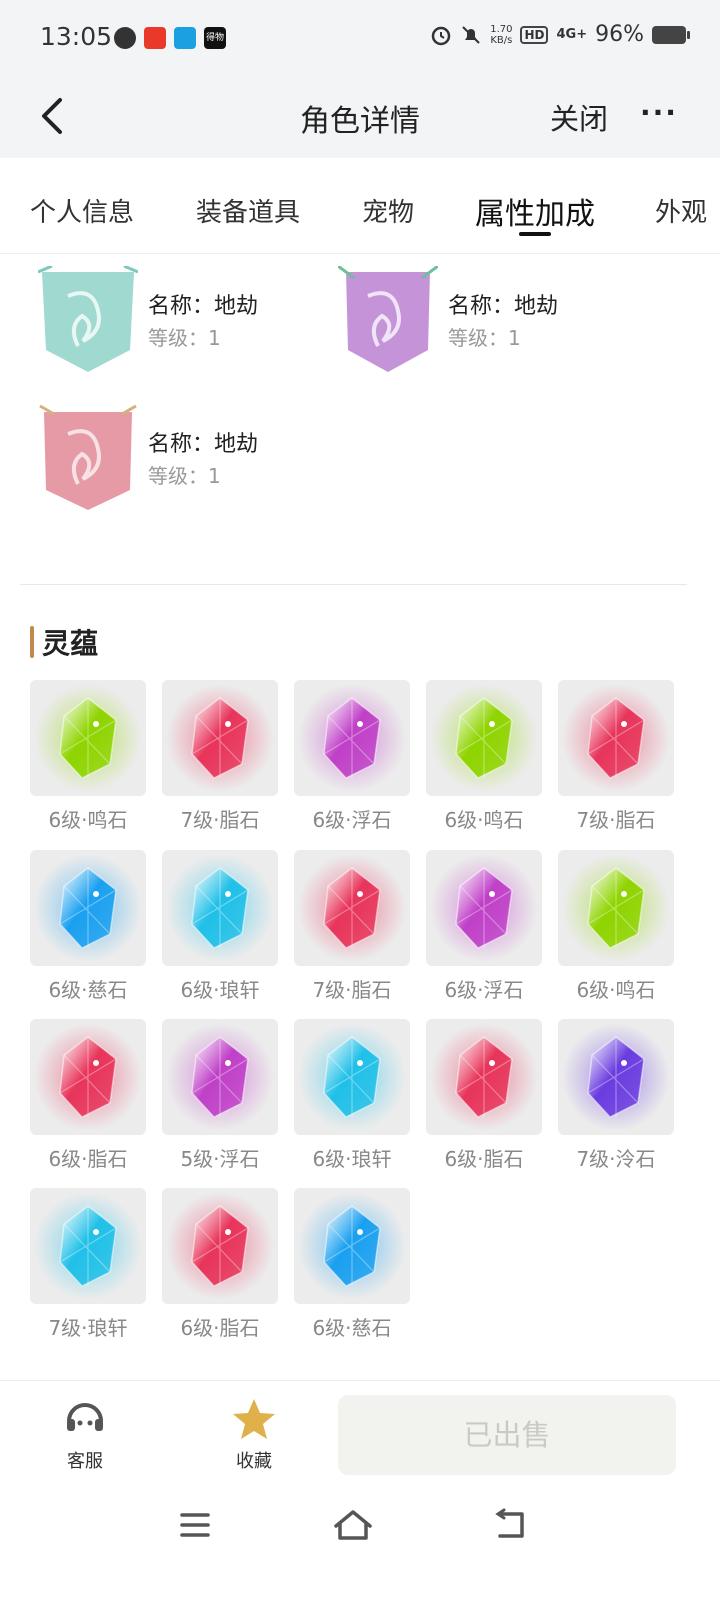  Describe the element at coordinates (579, 117) in the screenshot. I see `close-button: 关闭` at that location.